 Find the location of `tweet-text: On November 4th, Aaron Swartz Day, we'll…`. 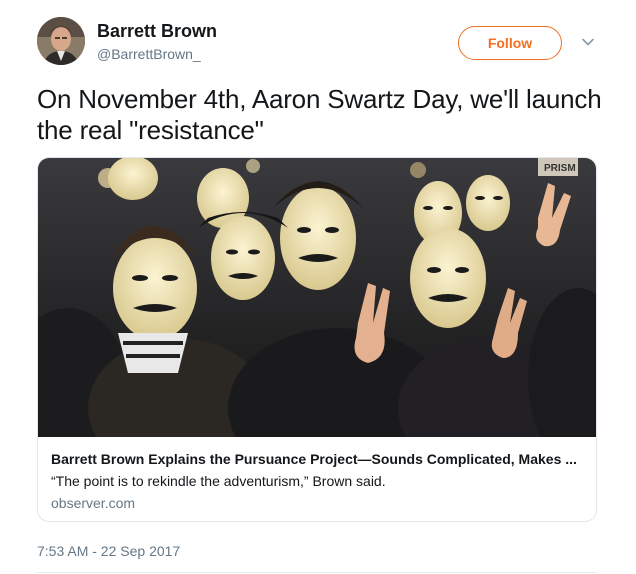

tweet-text: On November 4th, Aaron Swartz Day, we'll… is located at coordinates (319, 114).